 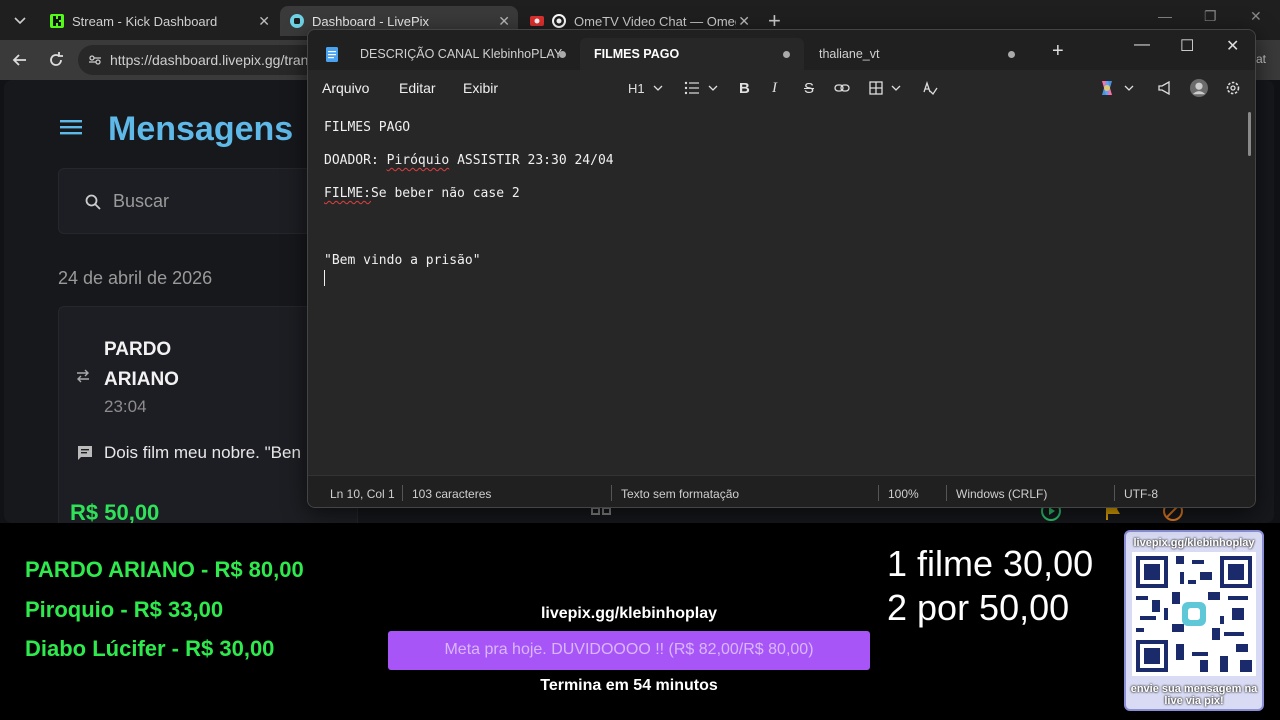 What do you see at coordinates (164, 569) in the screenshot?
I see `donation-entry: PARDO ARIANO - R$ 80,00` at bounding box center [164, 569].